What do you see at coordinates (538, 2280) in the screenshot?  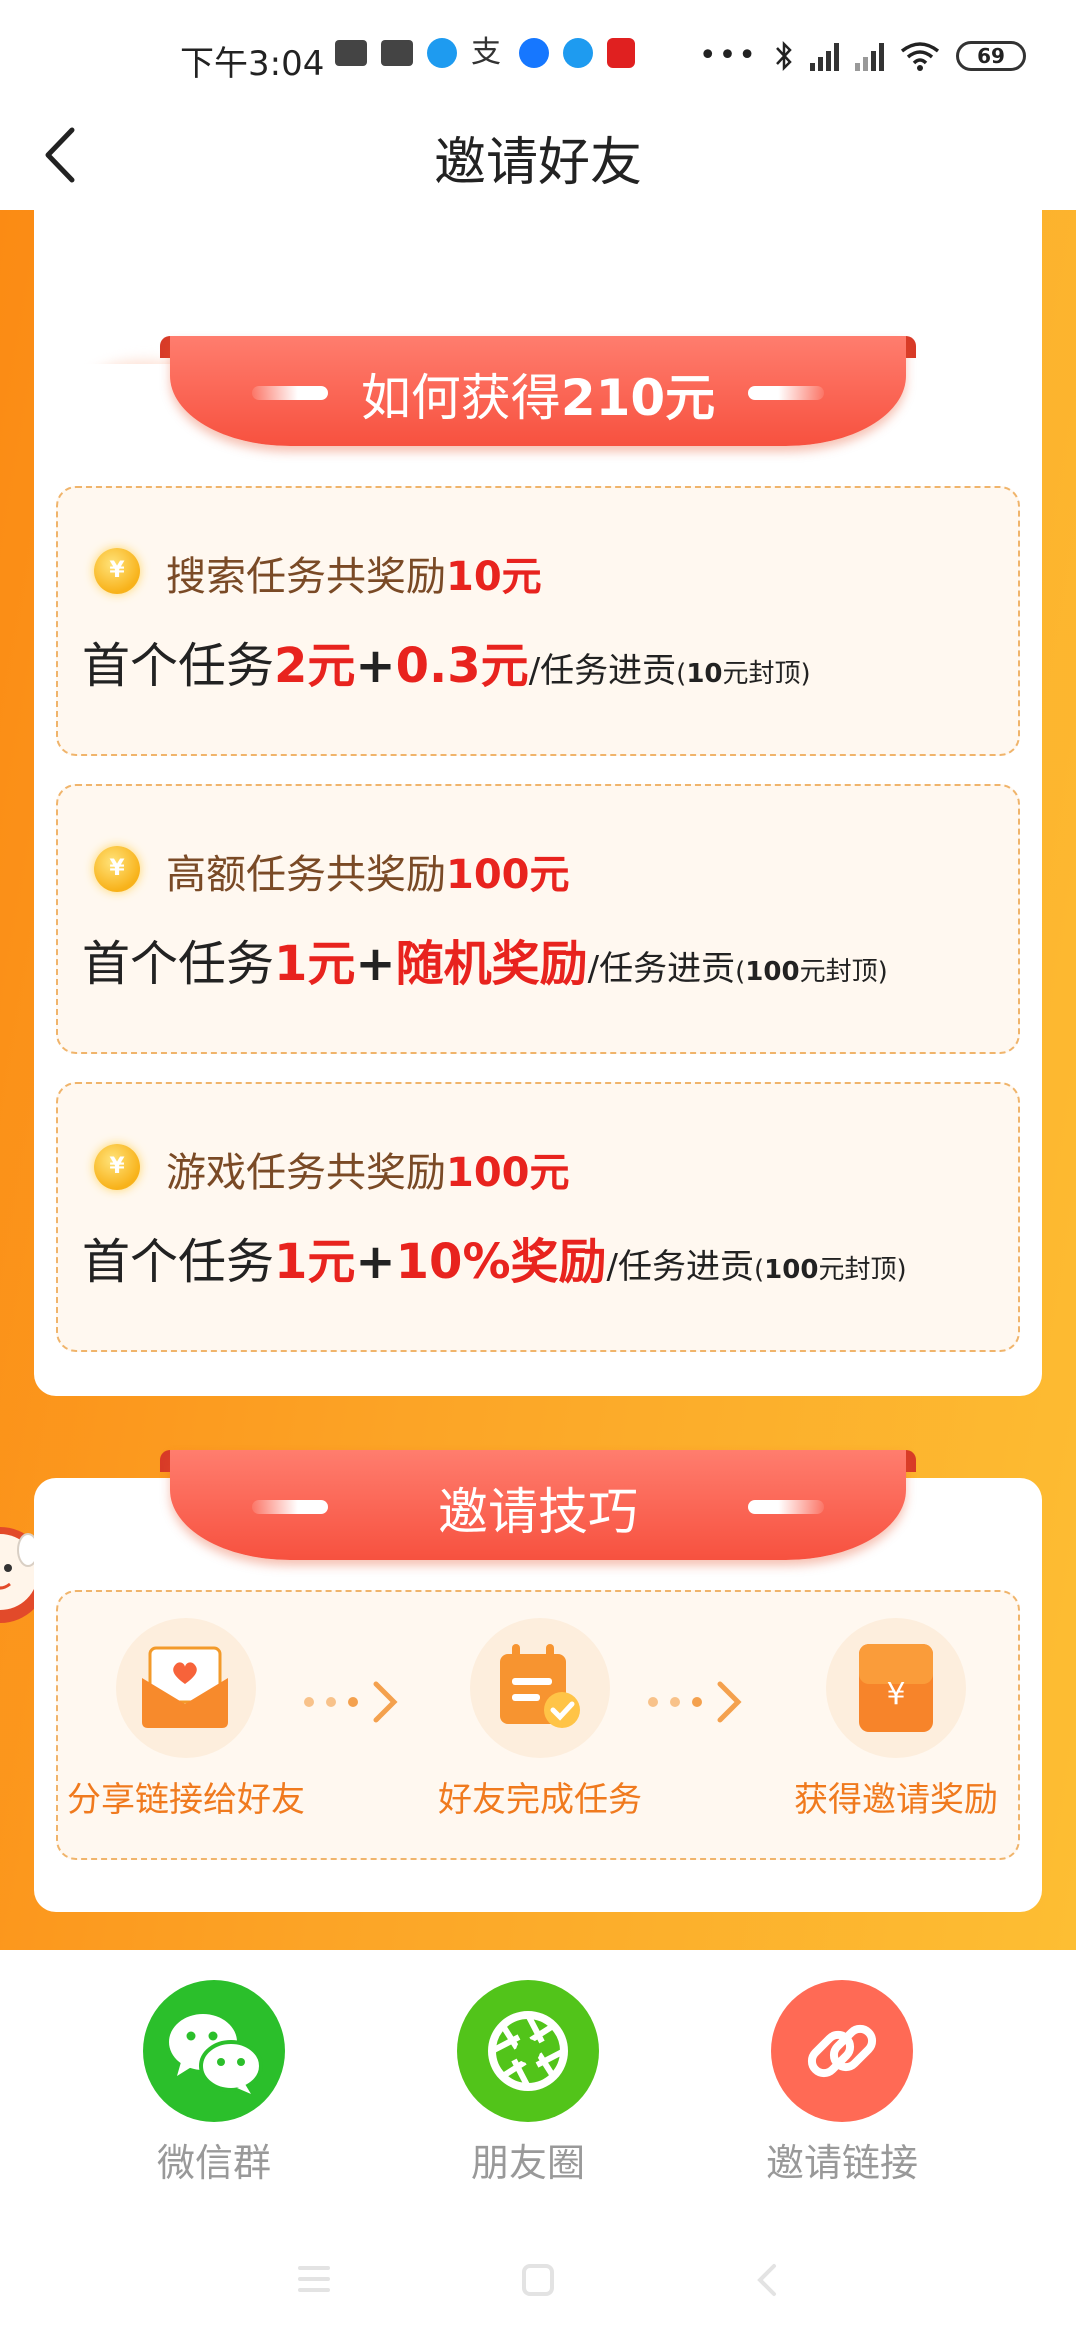 I see `home-icon` at bounding box center [538, 2280].